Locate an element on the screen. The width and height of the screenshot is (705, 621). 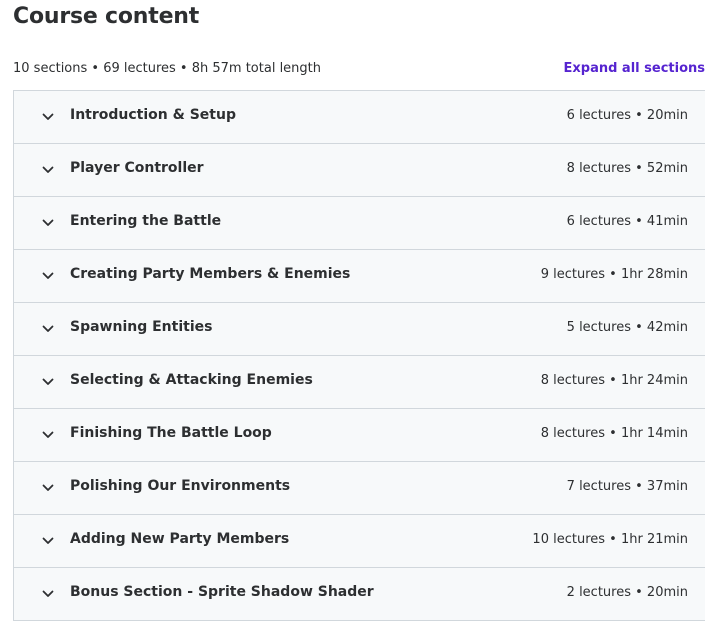
section-title: Adding New Party Members is located at coordinates (180, 539).